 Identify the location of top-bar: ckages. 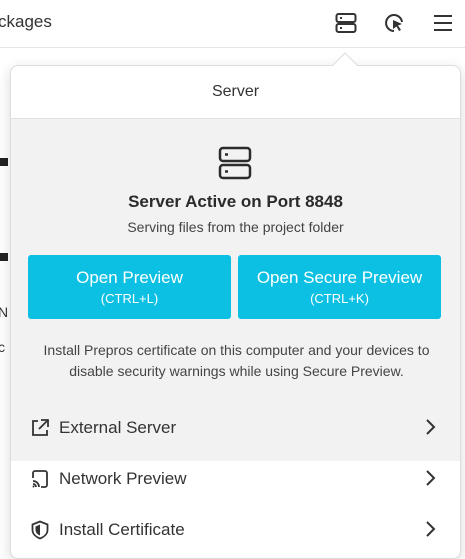
(232, 24).